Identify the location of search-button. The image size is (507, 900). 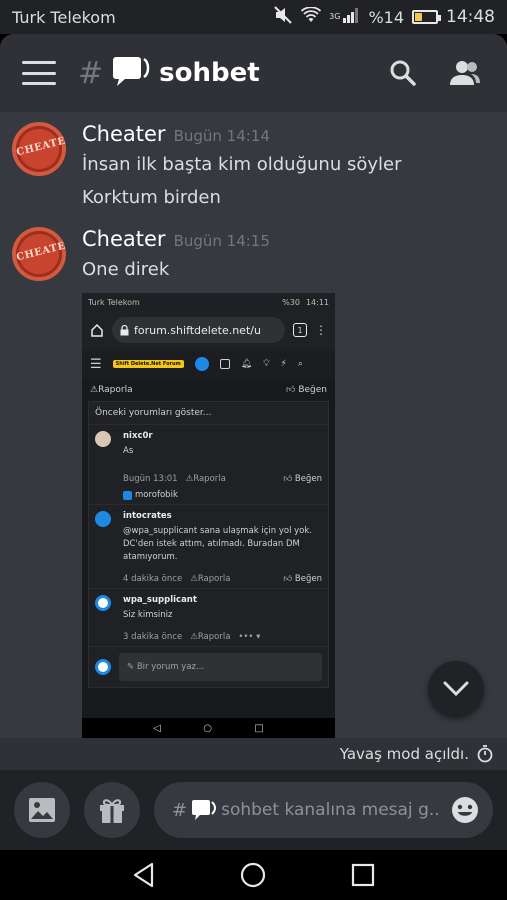
(403, 73).